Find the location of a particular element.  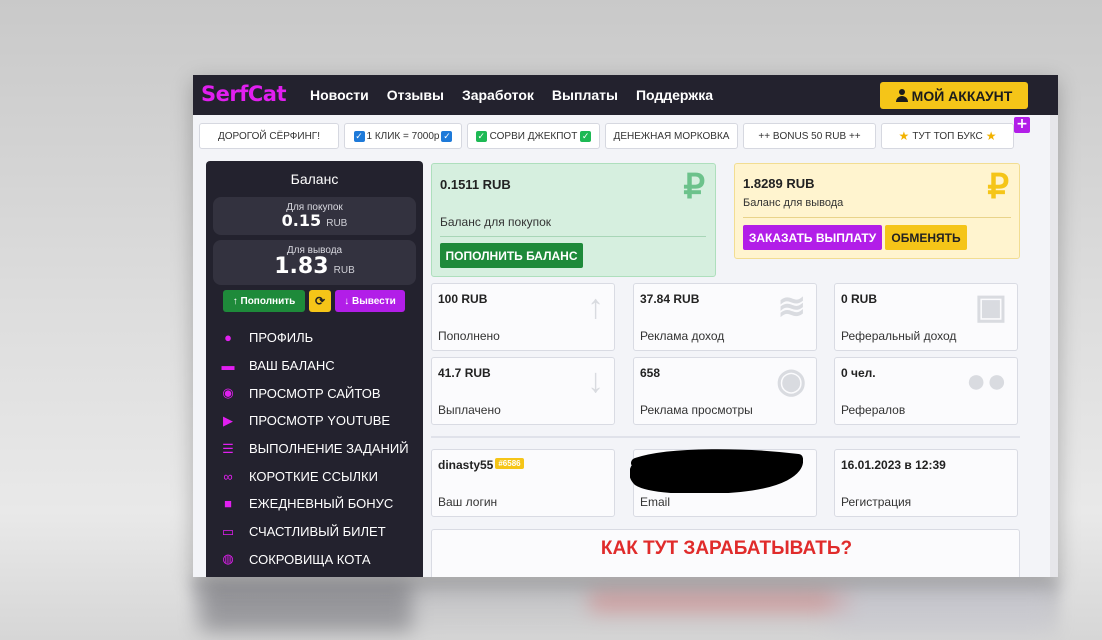

how-to-earn-title: КАК ТУТ ЗАРАБАТЫВАТЬ? is located at coordinates (726, 548).